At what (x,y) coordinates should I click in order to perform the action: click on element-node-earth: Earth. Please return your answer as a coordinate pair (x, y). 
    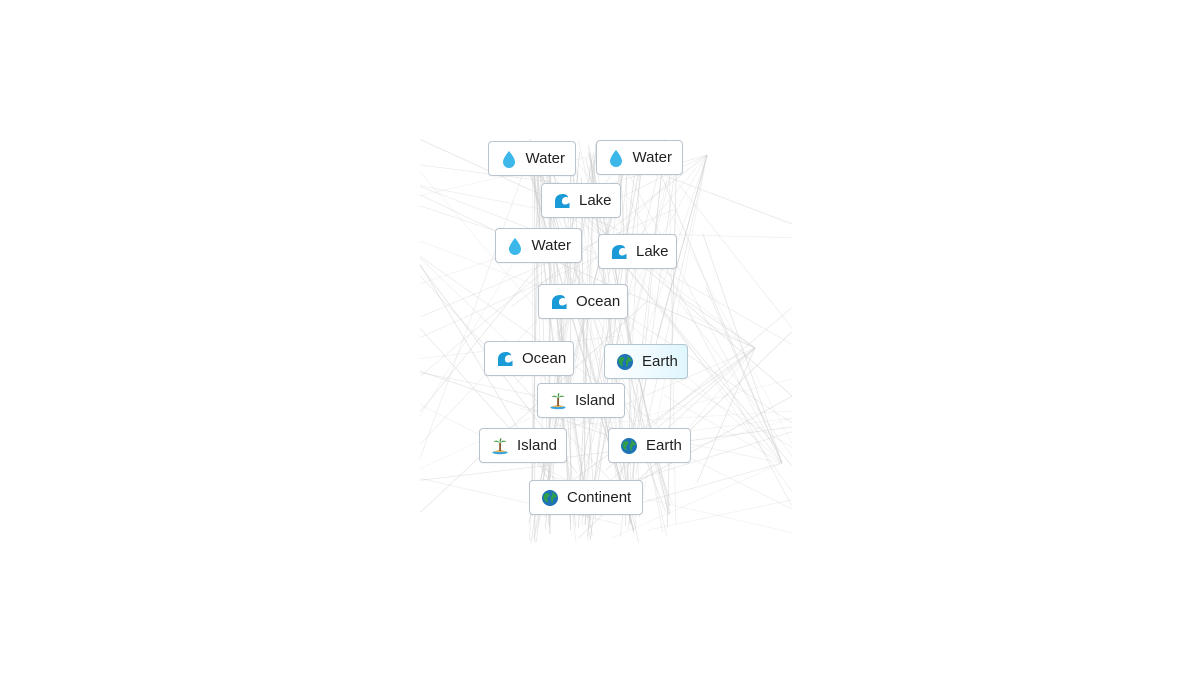
    Looking at the image, I should click on (649, 445).